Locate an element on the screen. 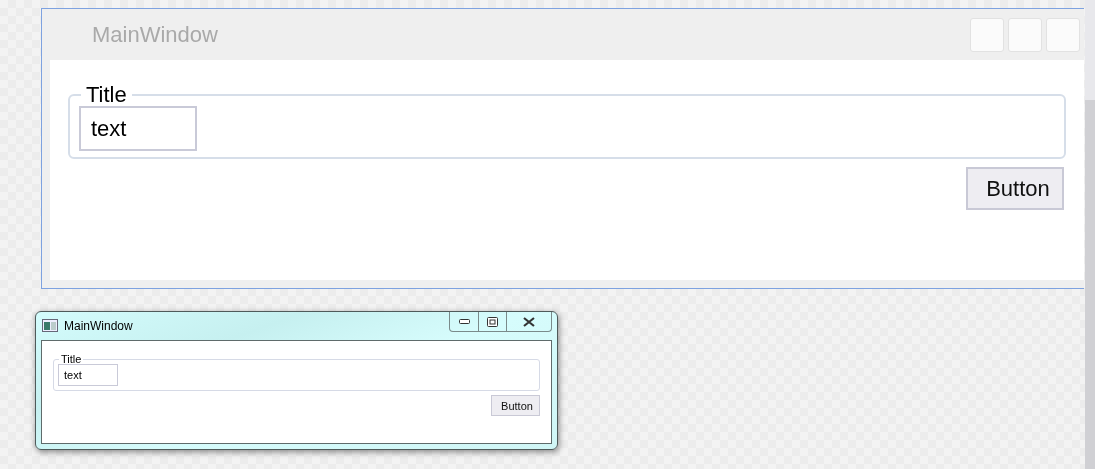  window-icon is located at coordinates (50, 325).